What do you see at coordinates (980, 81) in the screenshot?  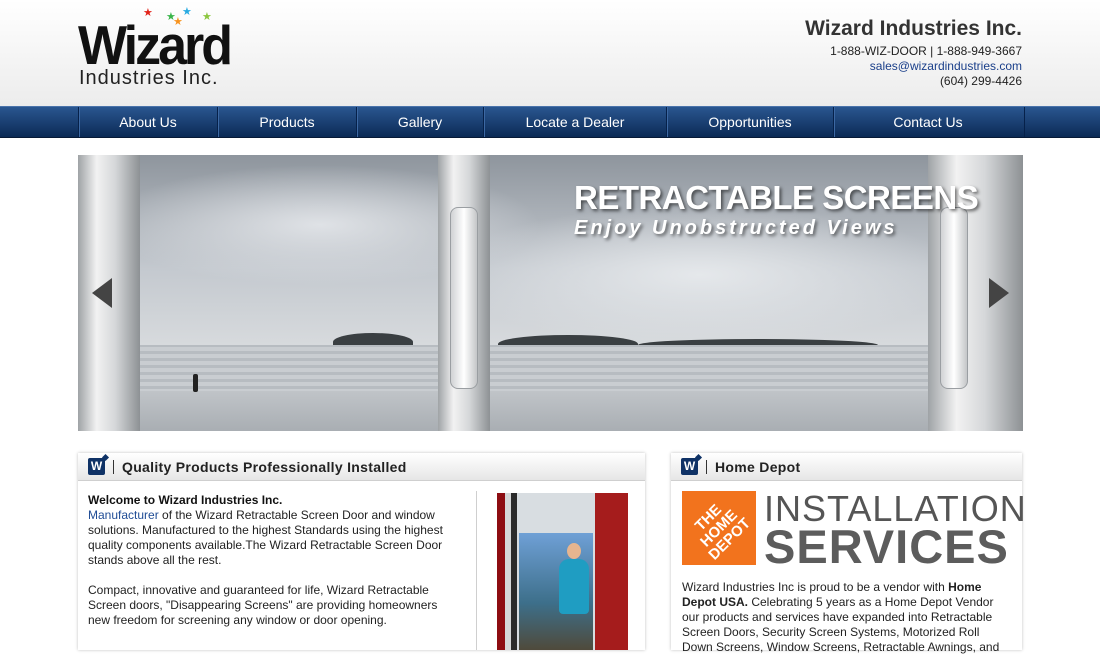 I see `local-phone: (604) 299-4426` at bounding box center [980, 81].